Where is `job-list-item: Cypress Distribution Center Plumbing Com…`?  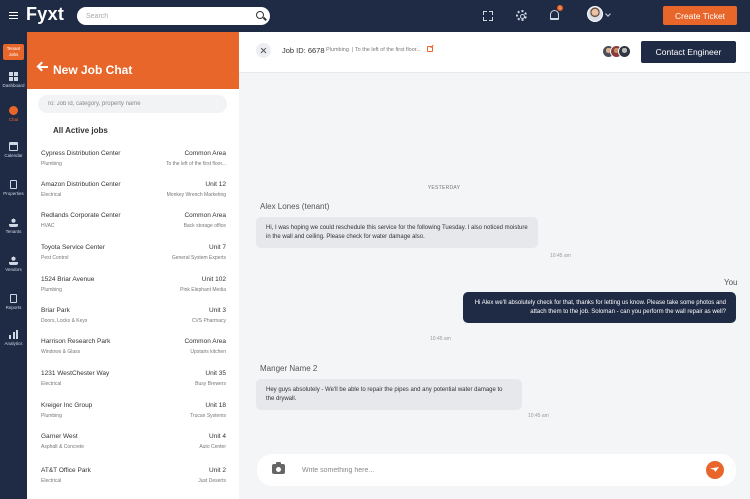
job-list-item: Cypress Distribution Center Plumbing Com… is located at coordinates (133, 163).